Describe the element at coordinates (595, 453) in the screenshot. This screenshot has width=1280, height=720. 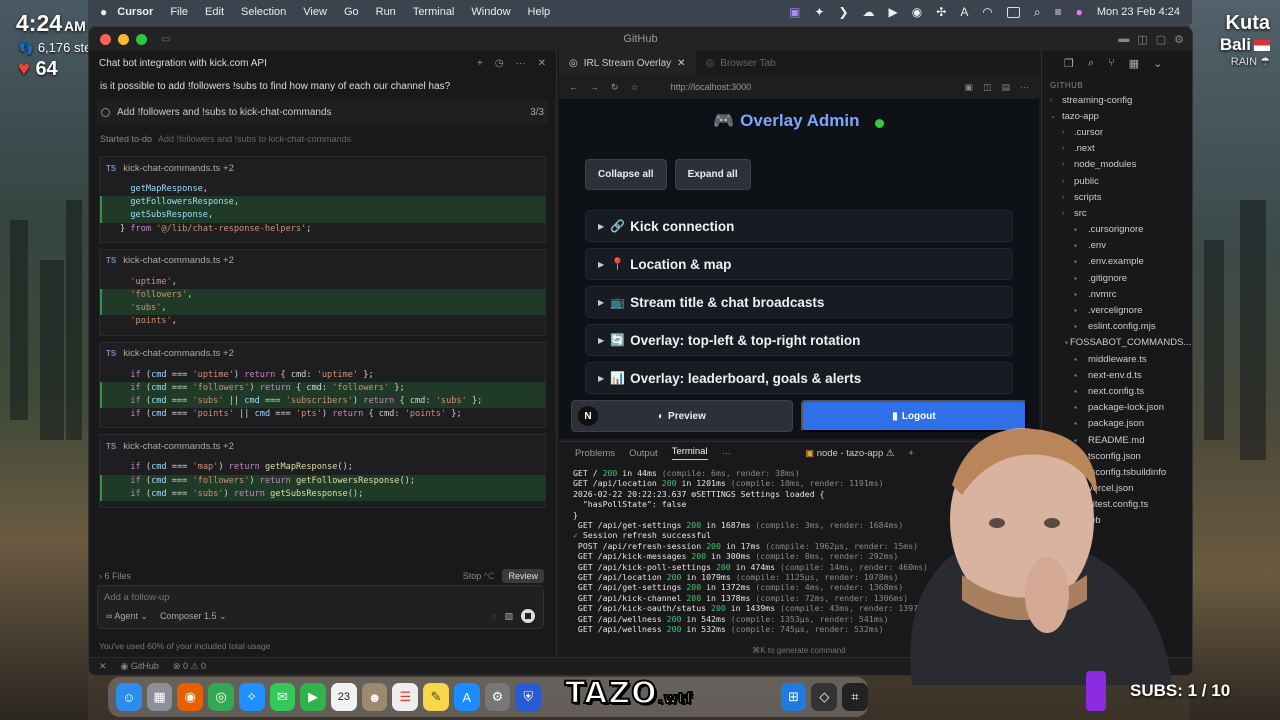
I see `tab-problems: Problems` at that location.